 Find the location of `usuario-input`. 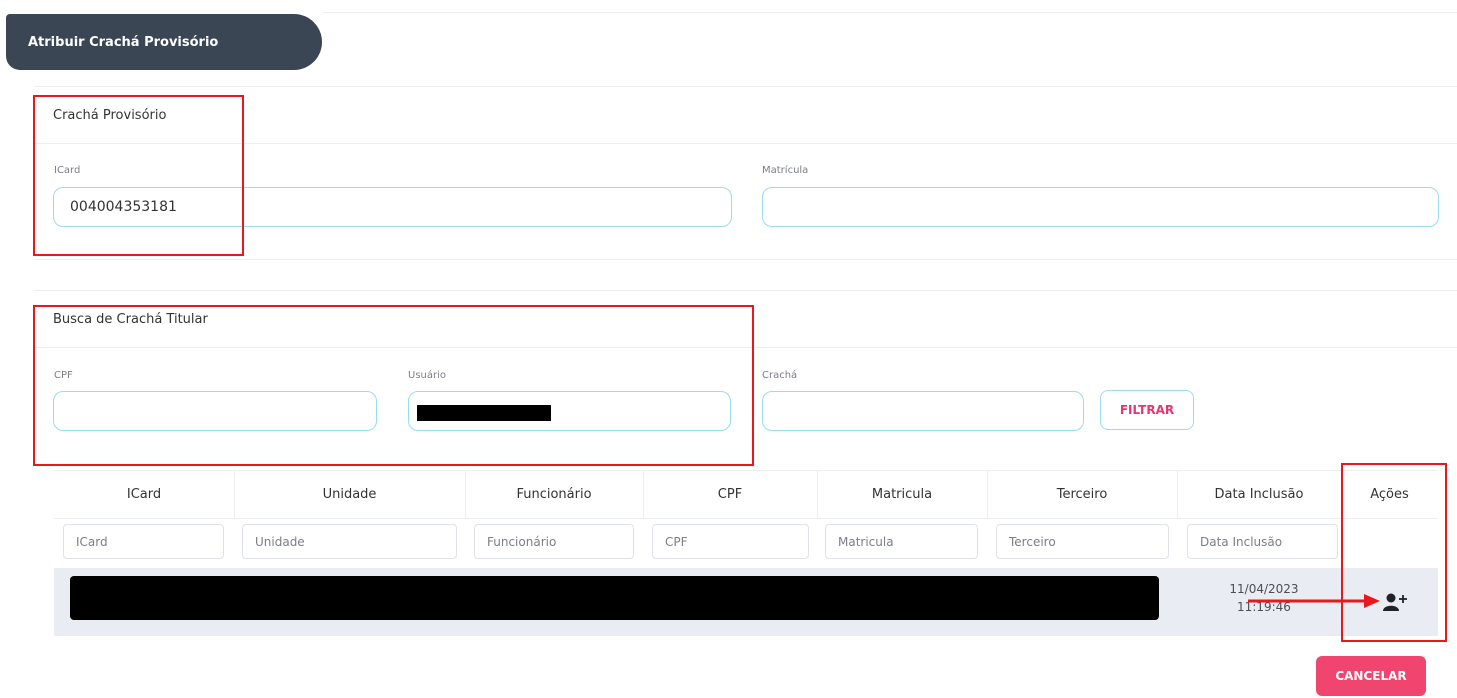

usuario-input is located at coordinates (569, 411).